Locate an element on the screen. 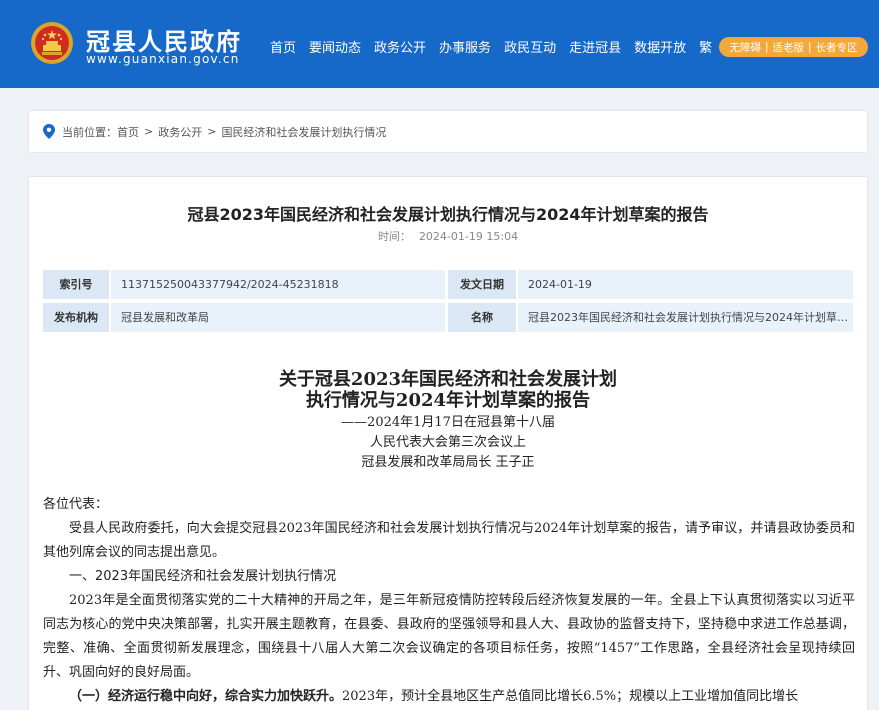 The image size is (879, 710). nav-item-open-data: 数据开放 is located at coordinates (660, 46).